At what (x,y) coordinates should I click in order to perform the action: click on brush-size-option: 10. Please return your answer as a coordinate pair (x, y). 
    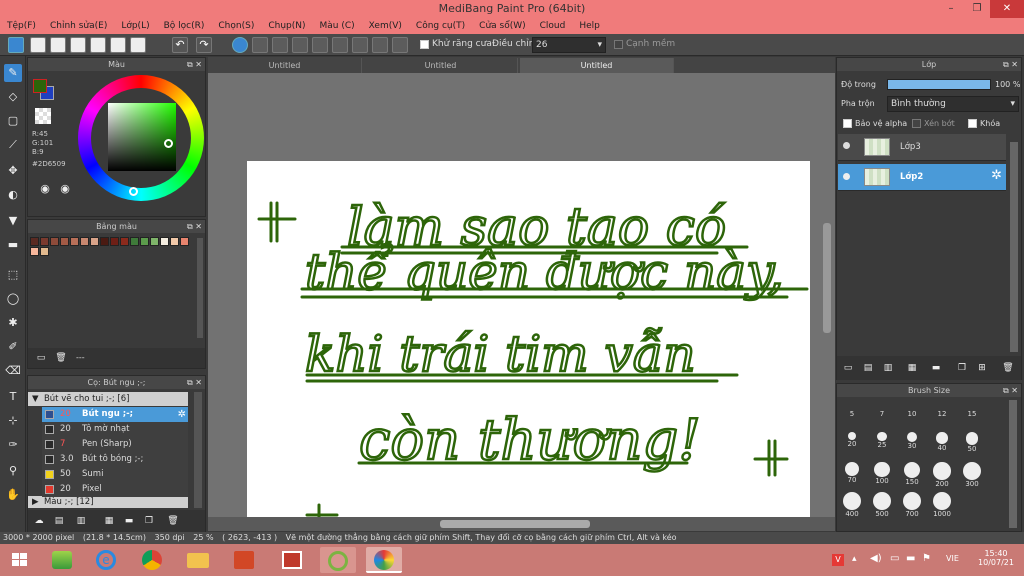
    Looking at the image, I should click on (912, 414).